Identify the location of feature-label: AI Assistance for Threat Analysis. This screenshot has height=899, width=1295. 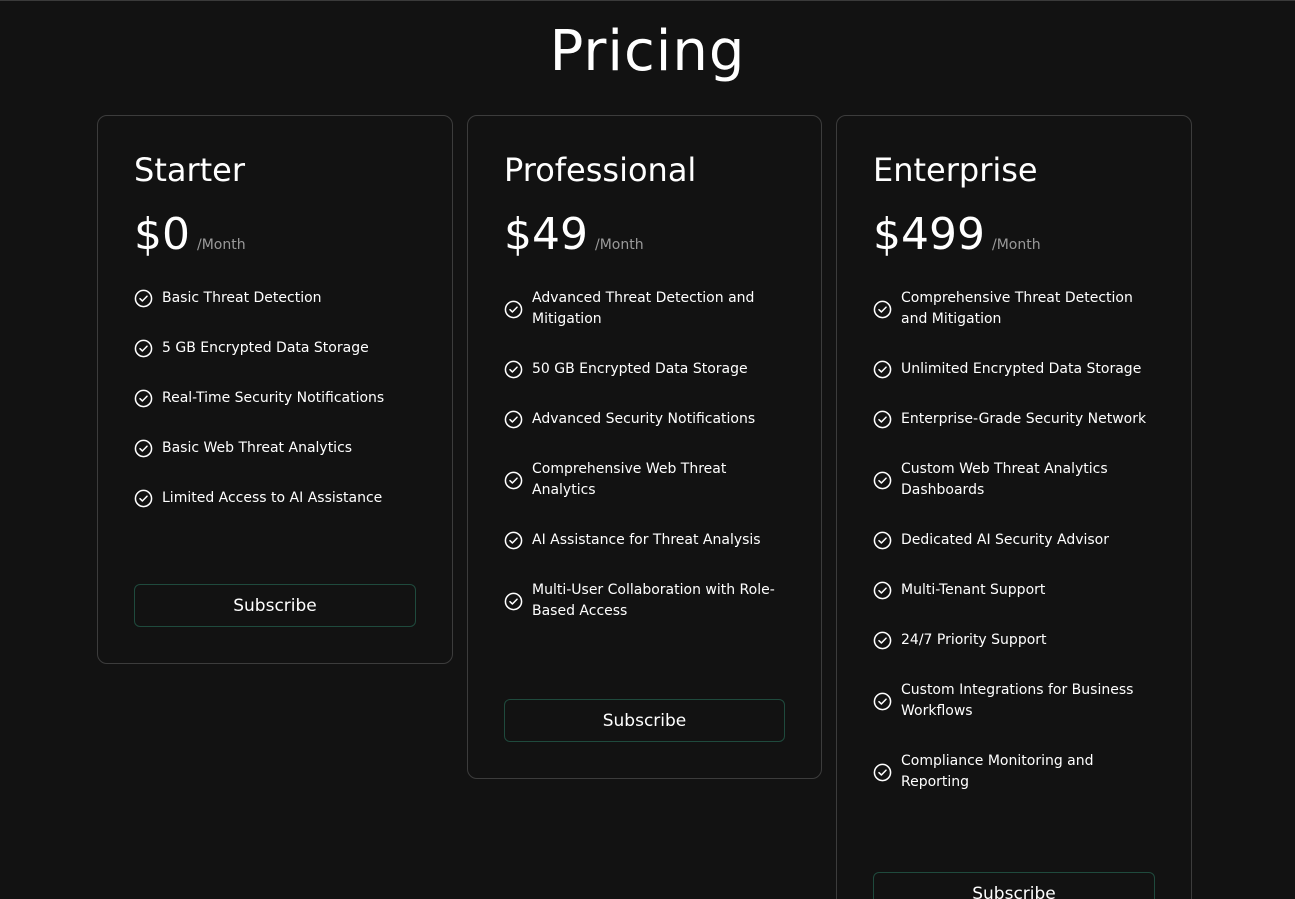
(646, 540).